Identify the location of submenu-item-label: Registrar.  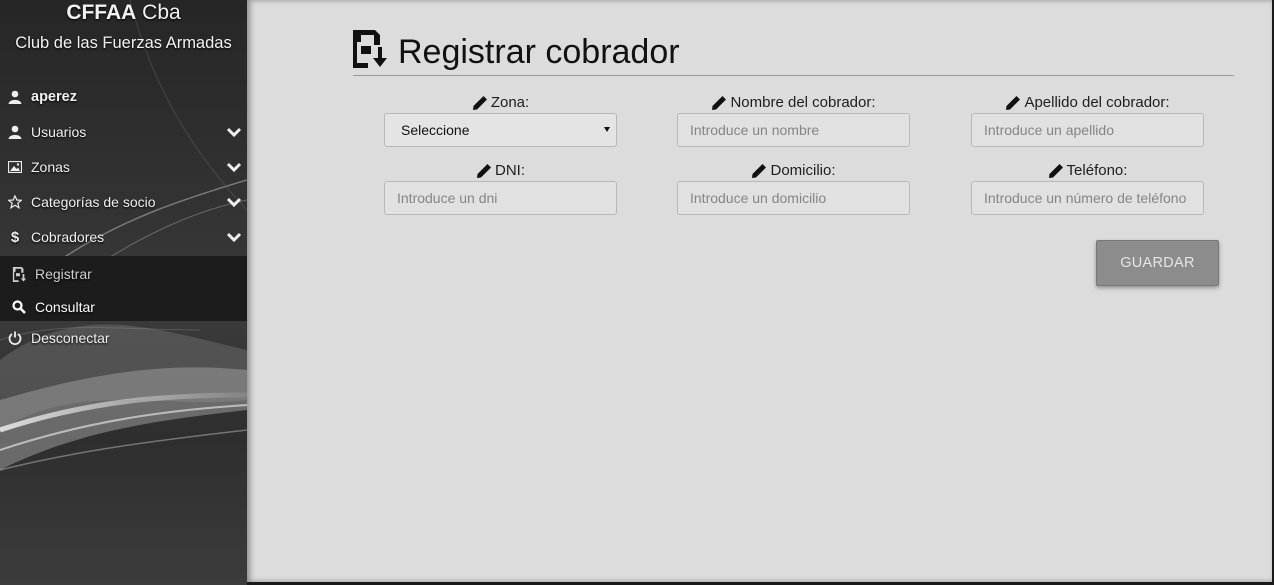
(63, 274).